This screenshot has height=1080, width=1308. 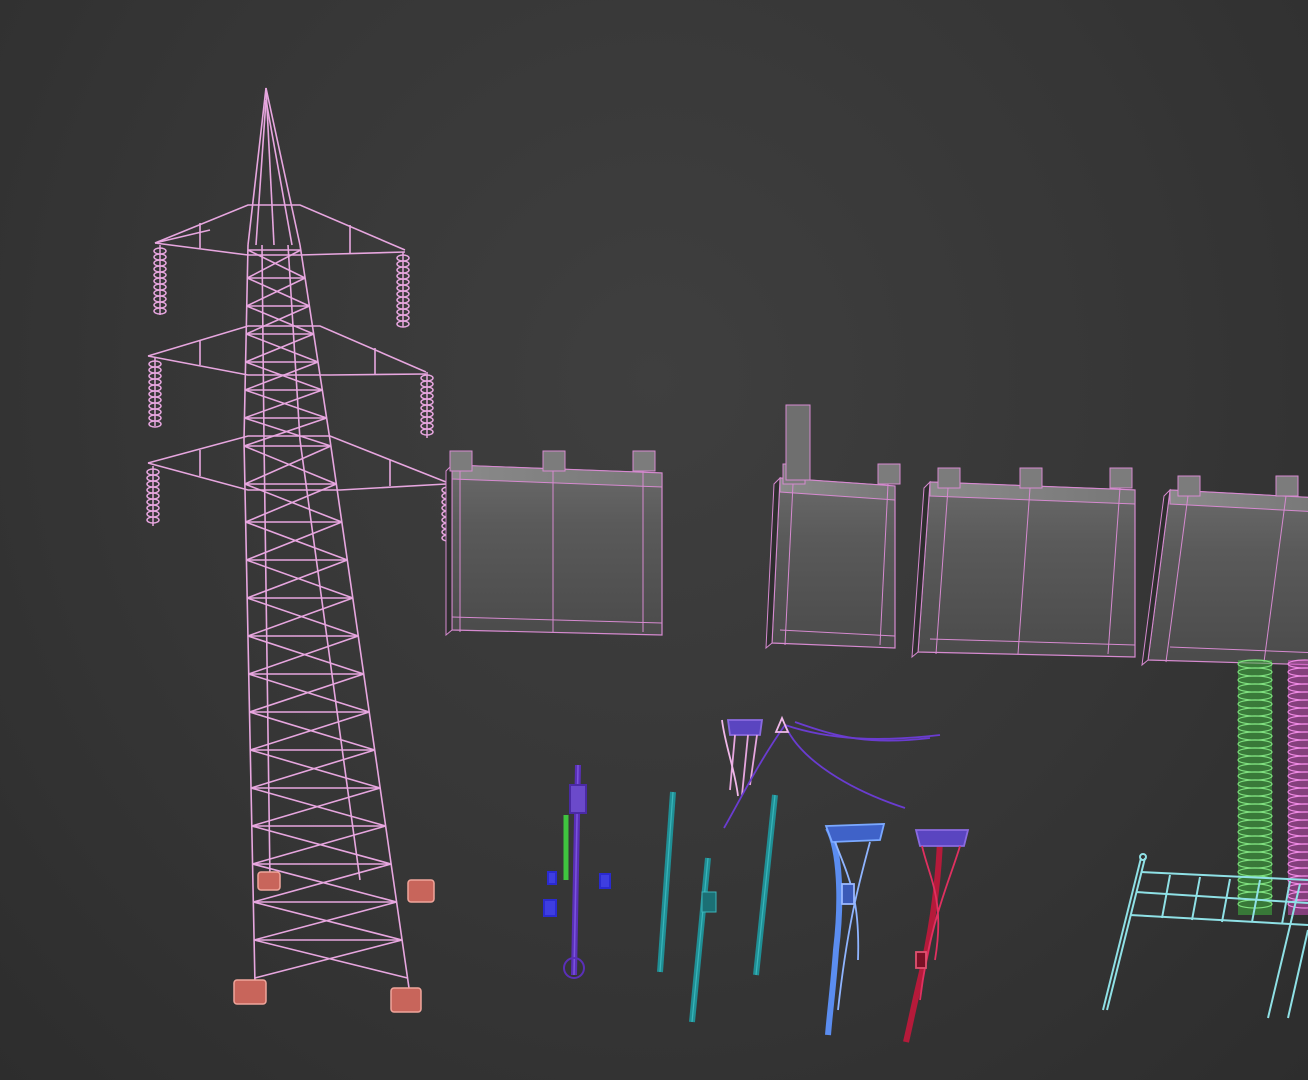 I want to click on pole-set-teal, so click(x=717, y=907).